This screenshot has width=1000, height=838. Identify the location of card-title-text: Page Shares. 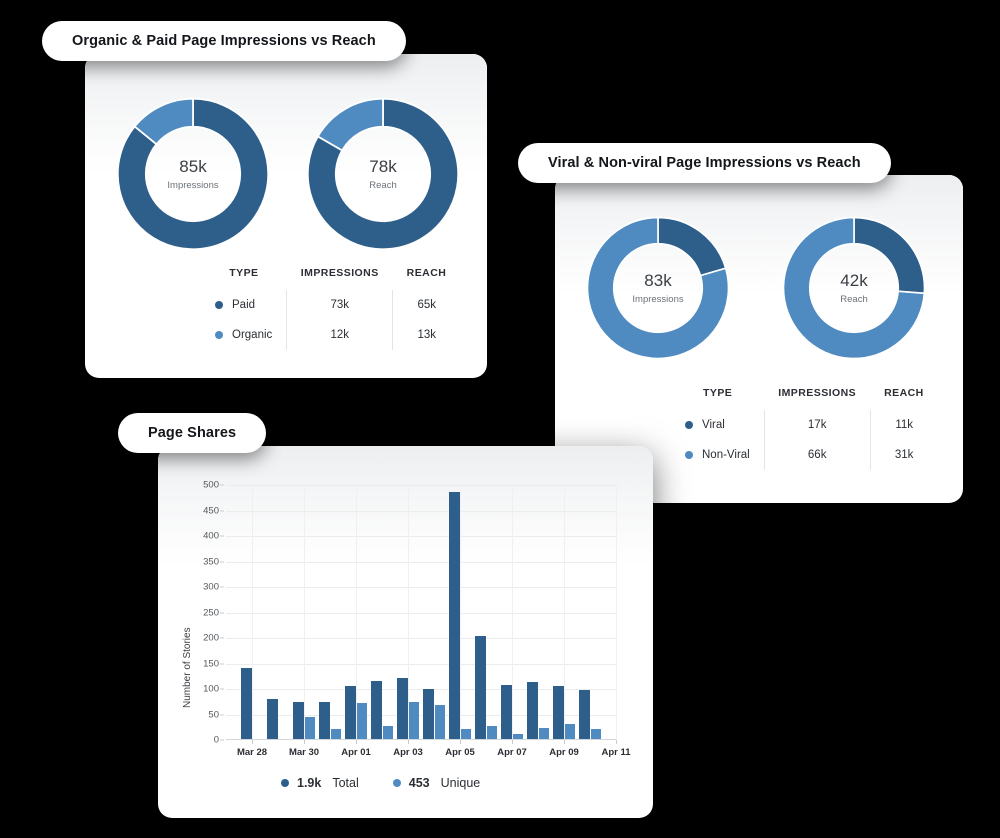
(192, 433).